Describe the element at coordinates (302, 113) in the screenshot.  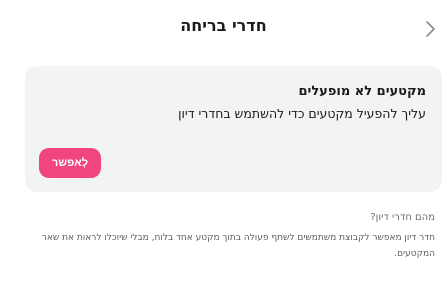
I see `notice-message: עליך להפעיל מקטעים כדי להשתמש בחדרי דיון` at that location.